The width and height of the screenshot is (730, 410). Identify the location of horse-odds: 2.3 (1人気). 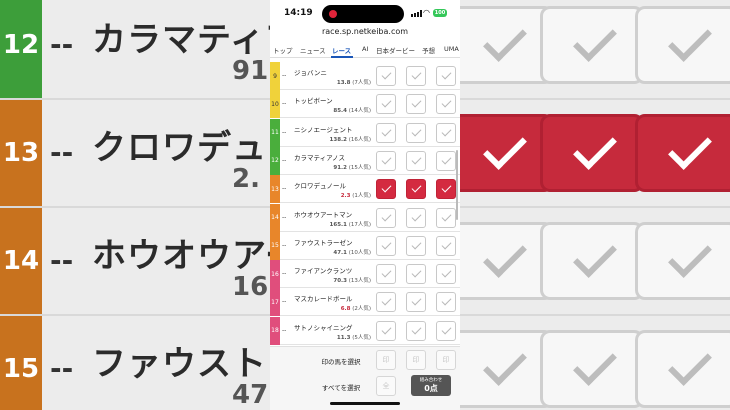
(356, 195).